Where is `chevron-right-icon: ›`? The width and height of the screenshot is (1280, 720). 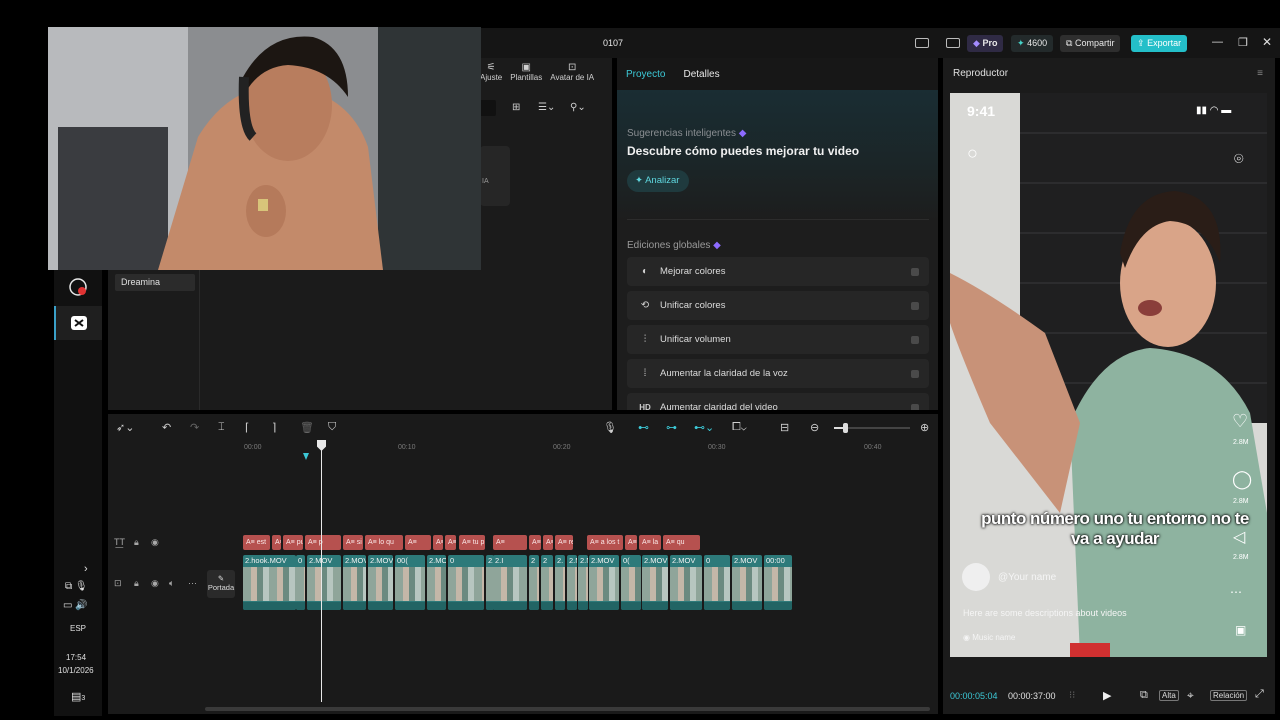
chevron-right-icon: › is located at coordinates (86, 569).